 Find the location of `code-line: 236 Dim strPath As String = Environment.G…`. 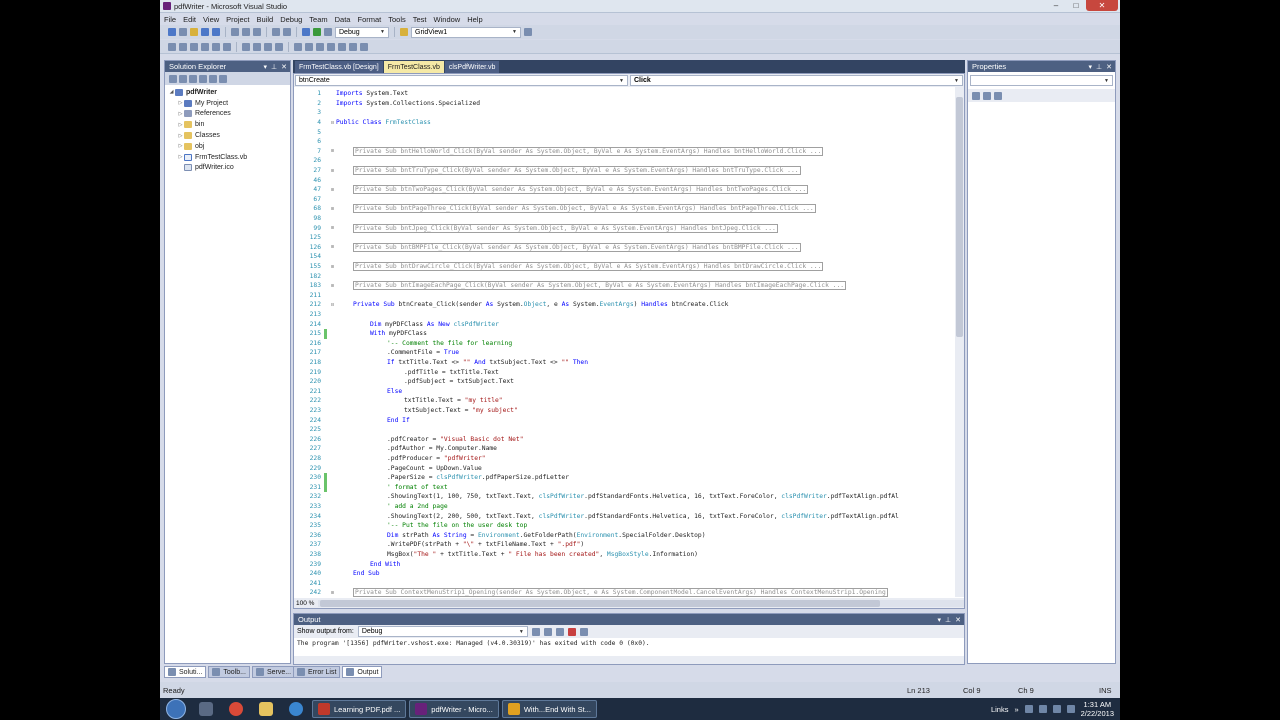

code-line: 236 Dim strPath As String = Environment.G… is located at coordinates (624, 536).